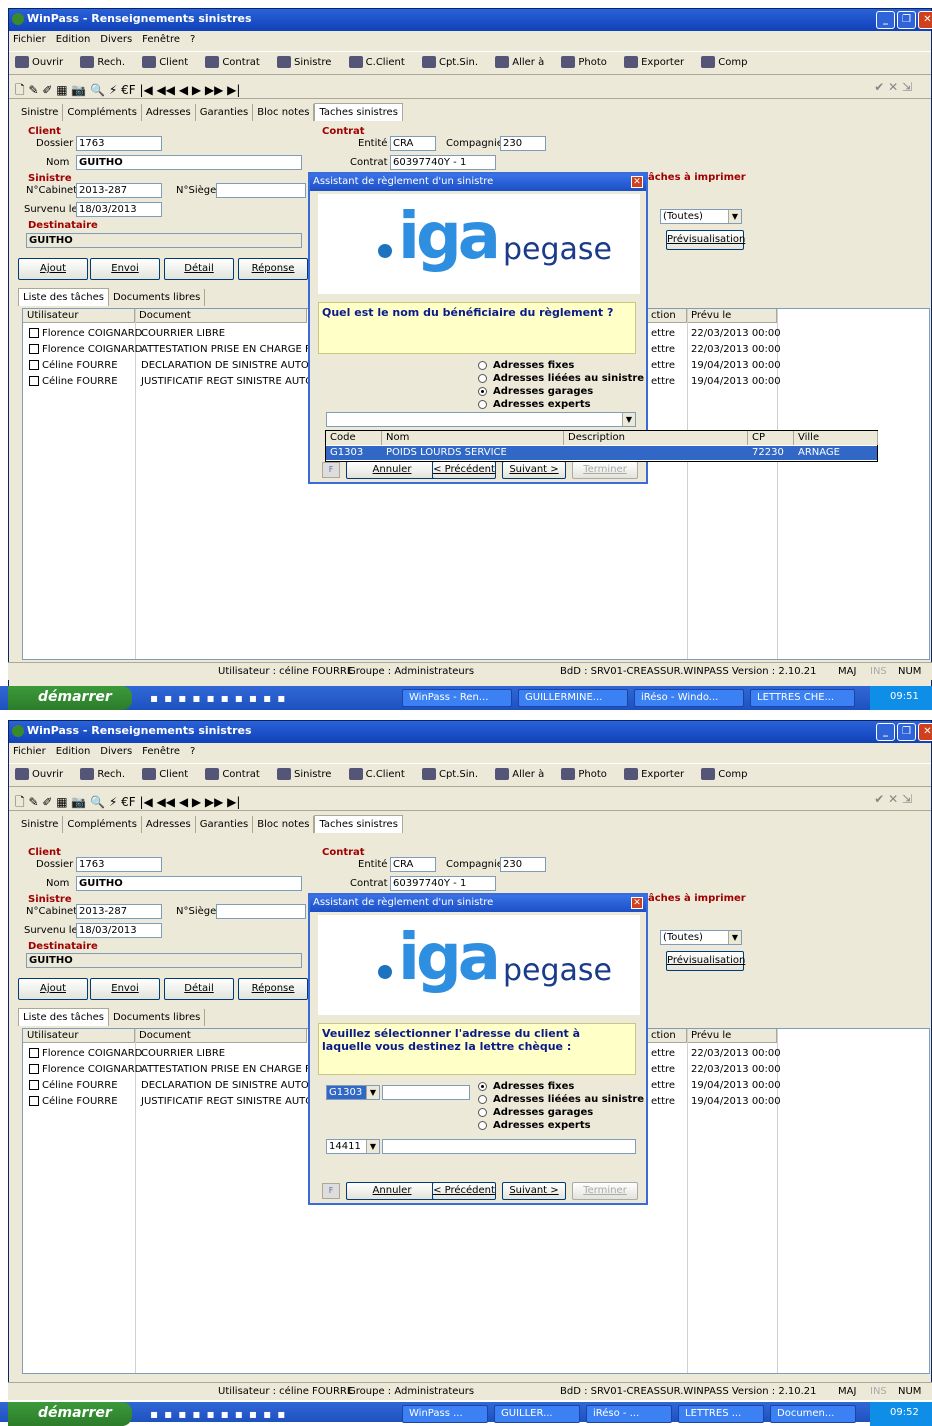  I want to click on survenu-field: 18/03/2013, so click(119, 209).